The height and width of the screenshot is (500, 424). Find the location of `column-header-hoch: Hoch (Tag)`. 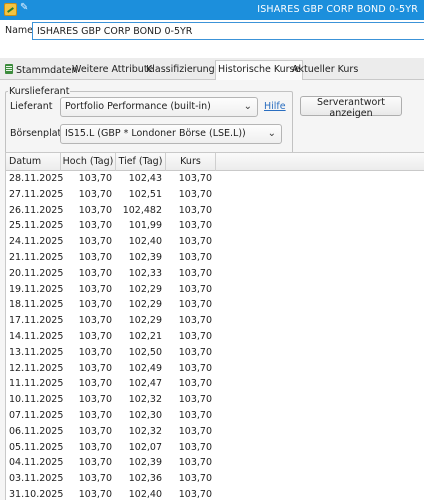

column-header-hoch: Hoch (Tag) is located at coordinates (88, 162).